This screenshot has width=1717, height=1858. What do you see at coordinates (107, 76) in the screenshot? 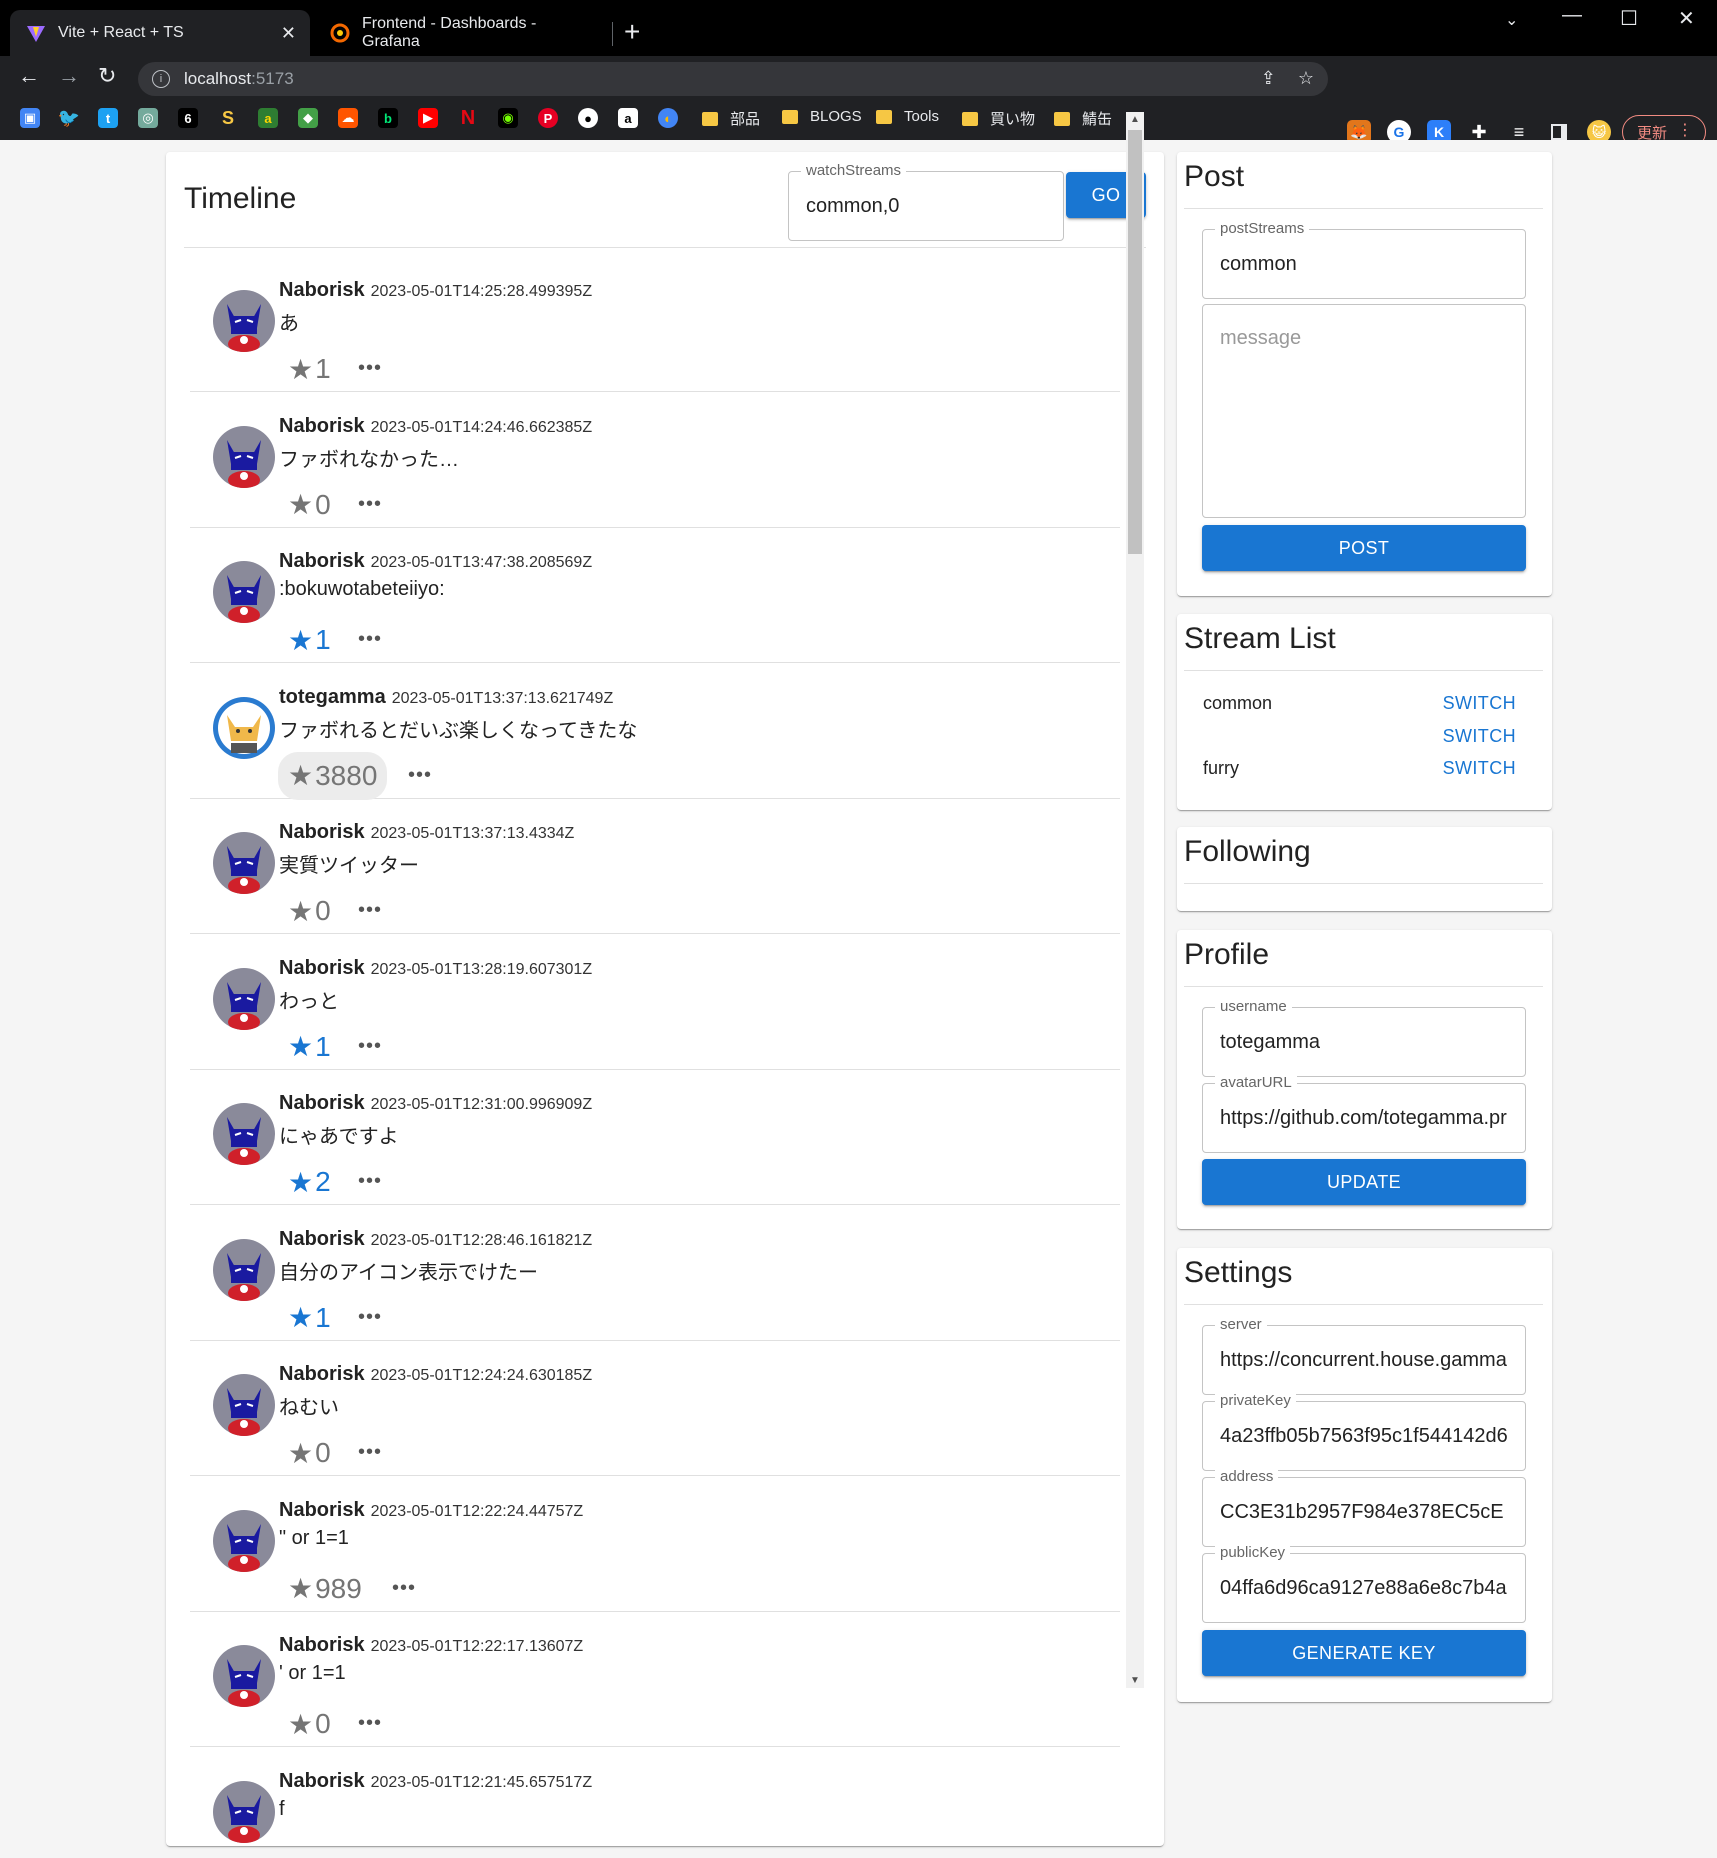
I see `reload-icon: ↻` at bounding box center [107, 76].